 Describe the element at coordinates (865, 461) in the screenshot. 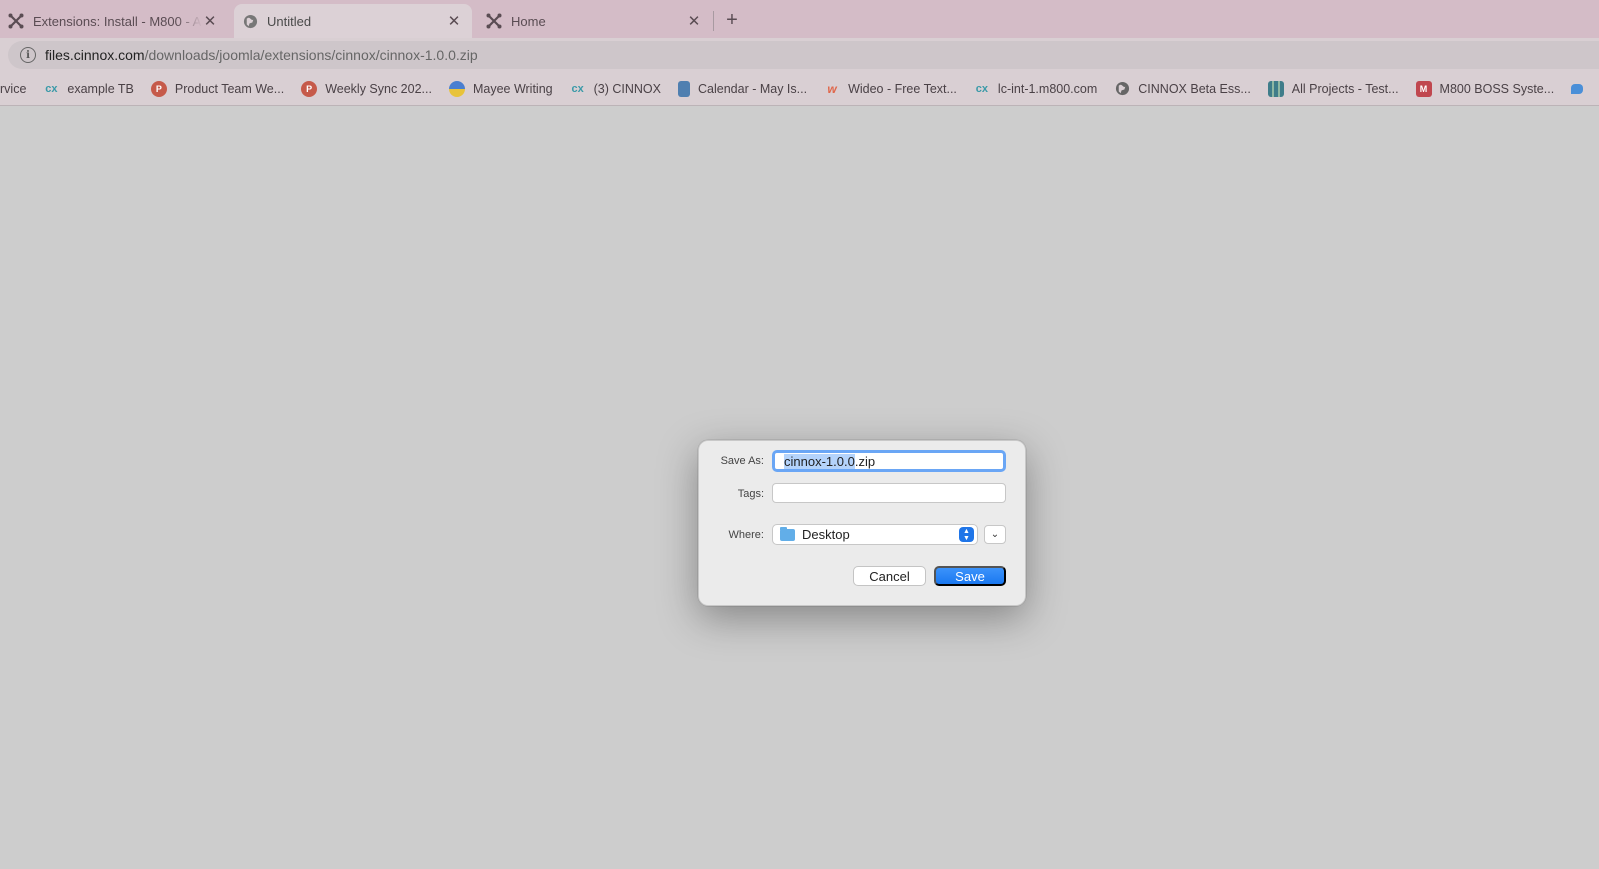

I see `filename-extension: .zip` at that location.